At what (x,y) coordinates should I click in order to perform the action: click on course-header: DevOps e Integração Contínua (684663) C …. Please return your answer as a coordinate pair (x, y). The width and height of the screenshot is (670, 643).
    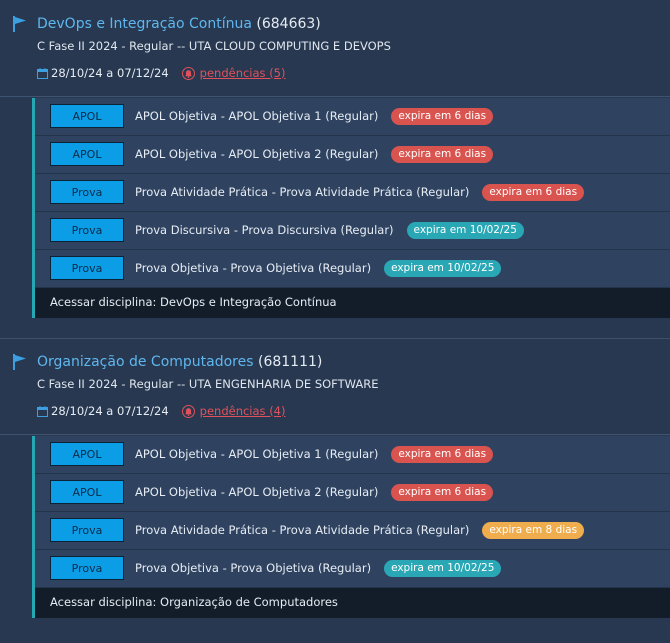
    Looking at the image, I should click on (335, 48).